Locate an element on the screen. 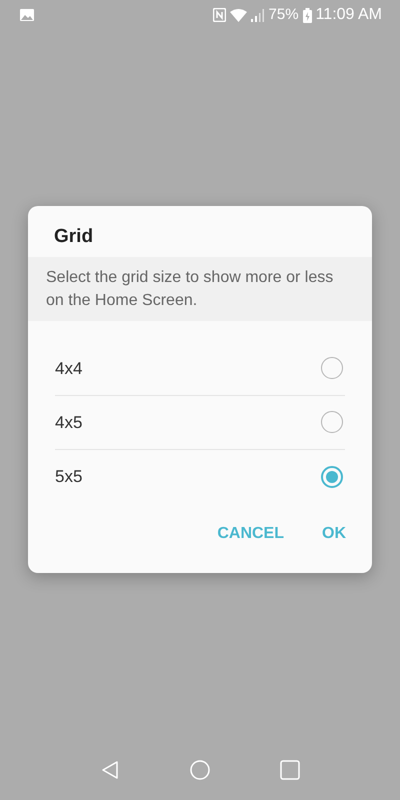 The height and width of the screenshot is (800, 400). wifi-icon is located at coordinates (238, 15).